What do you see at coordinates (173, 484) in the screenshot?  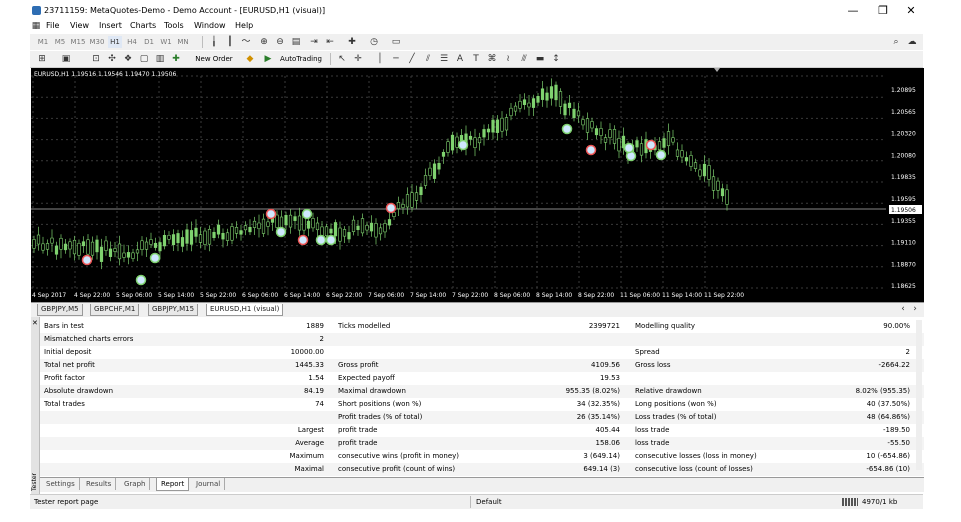 I see `tab-report: Report` at bounding box center [173, 484].